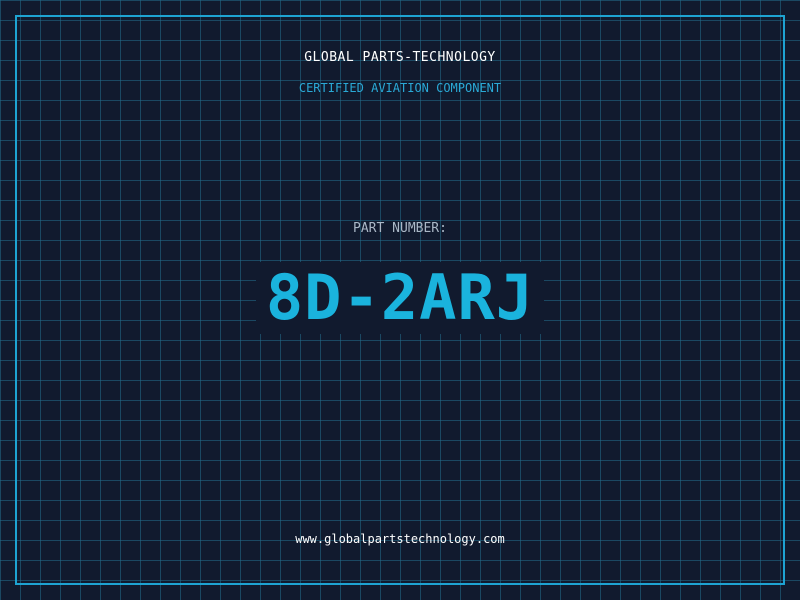 Image resolution: width=800 pixels, height=600 pixels. I want to click on certification-subtitle: CERTIFIED AVIATION COMPONENT, so click(400, 88).